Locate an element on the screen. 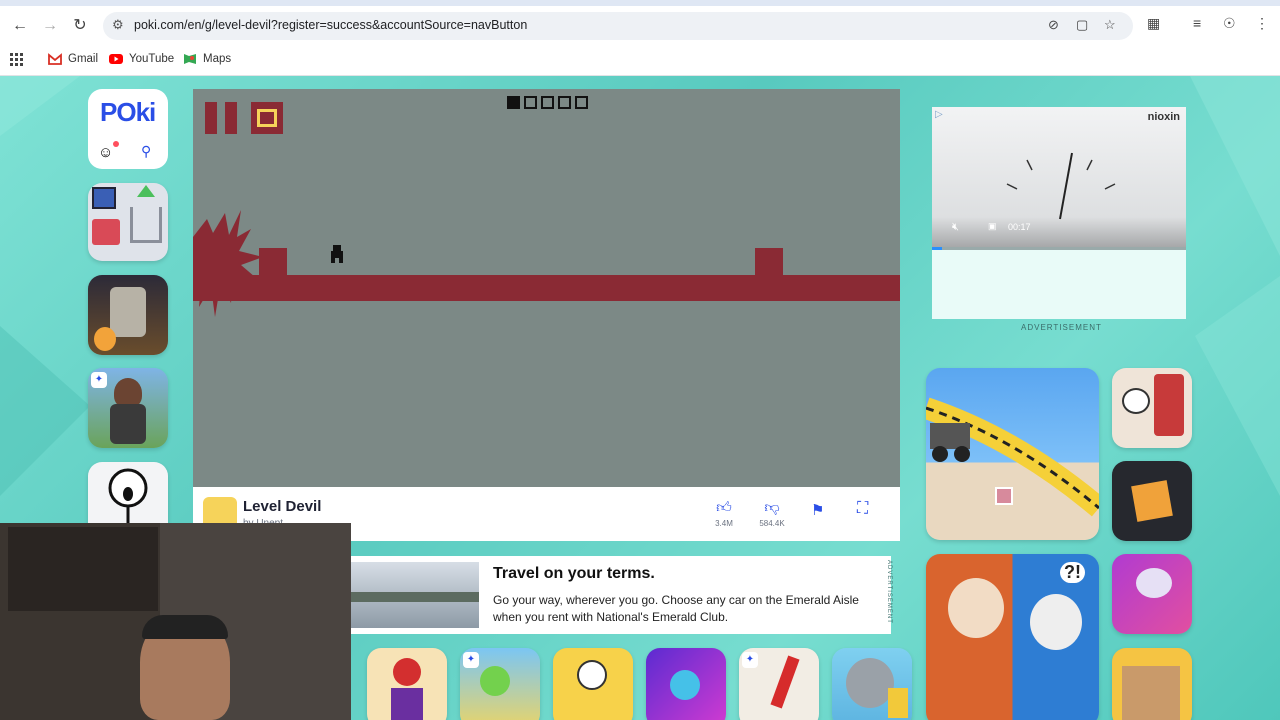 The width and height of the screenshot is (1280, 720). game-tile-left-3: ✦ is located at coordinates (128, 408).